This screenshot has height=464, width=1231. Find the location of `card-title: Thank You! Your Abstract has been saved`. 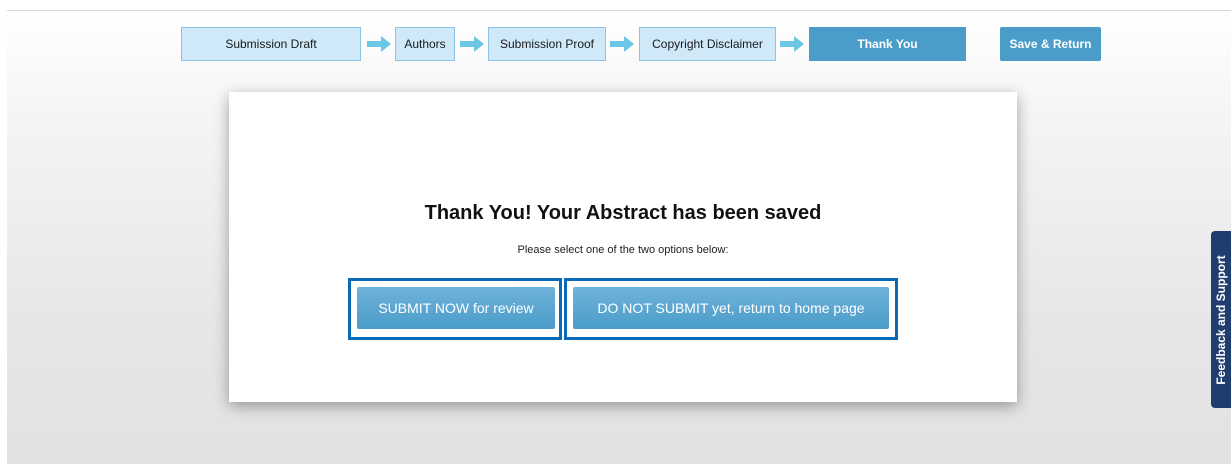

card-title: Thank You! Your Abstract has been saved is located at coordinates (623, 213).